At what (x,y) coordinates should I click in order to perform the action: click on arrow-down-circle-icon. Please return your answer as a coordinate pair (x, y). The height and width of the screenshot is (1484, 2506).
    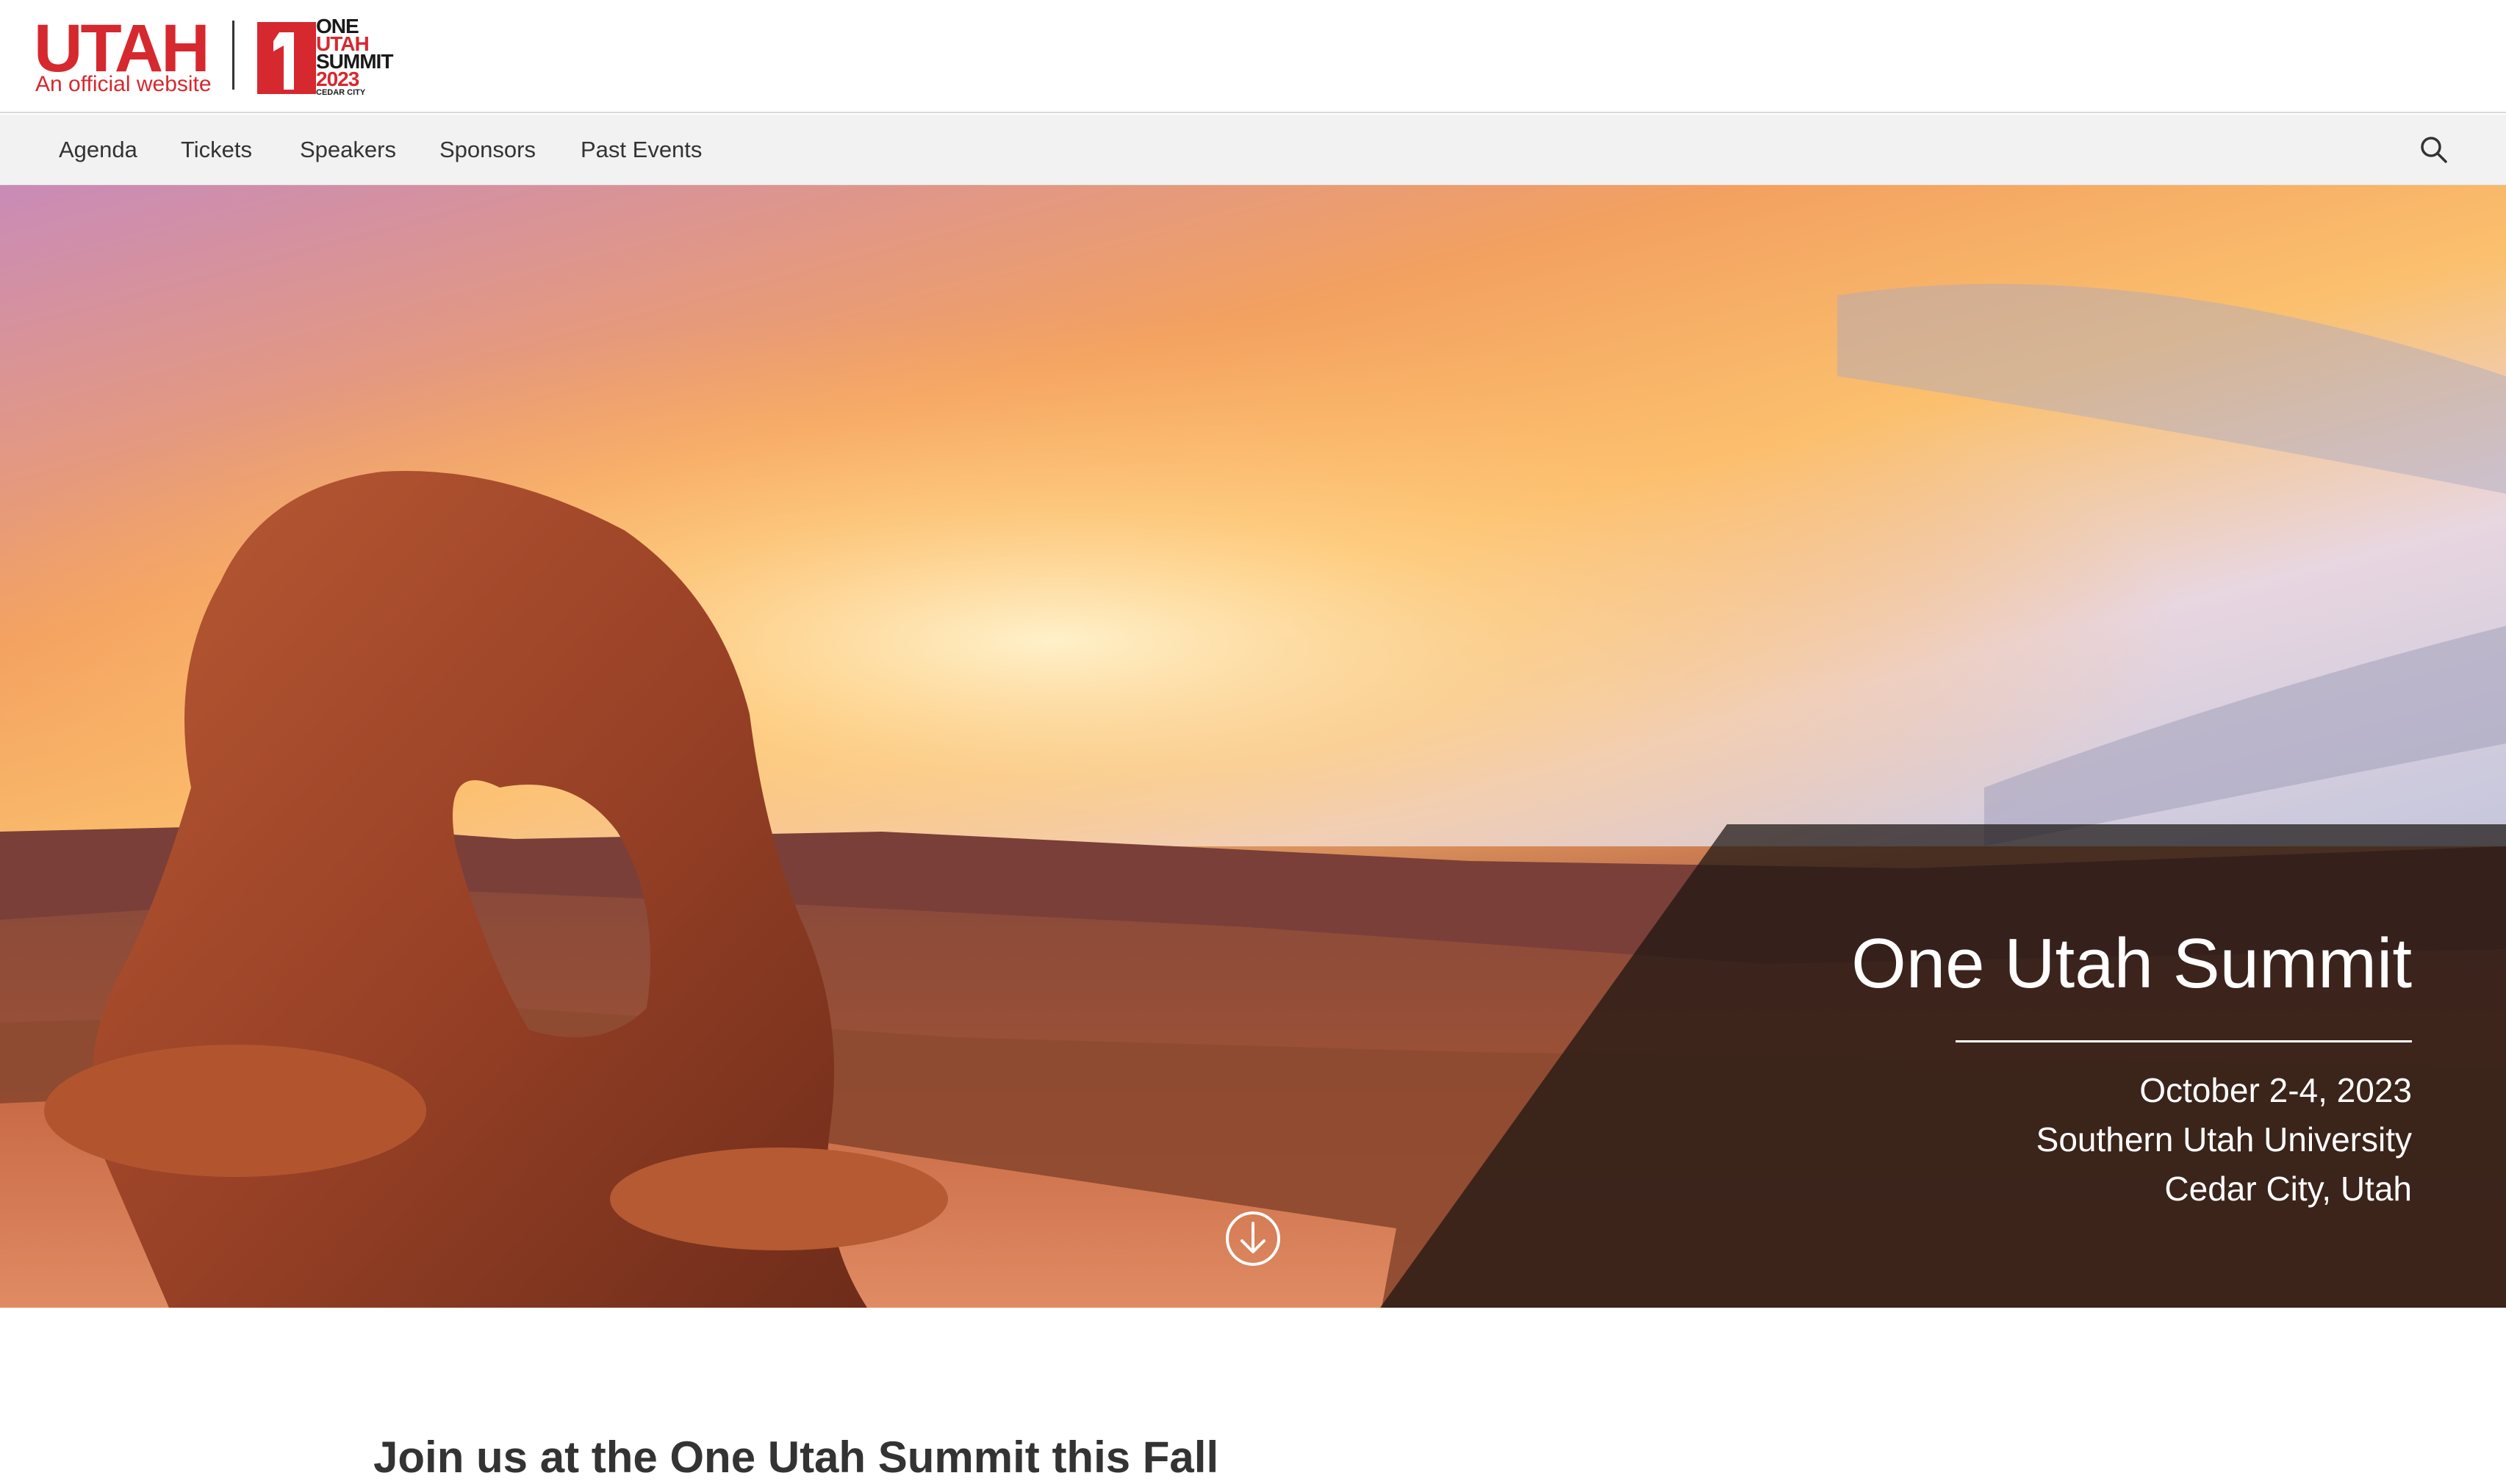
    Looking at the image, I should click on (1253, 1238).